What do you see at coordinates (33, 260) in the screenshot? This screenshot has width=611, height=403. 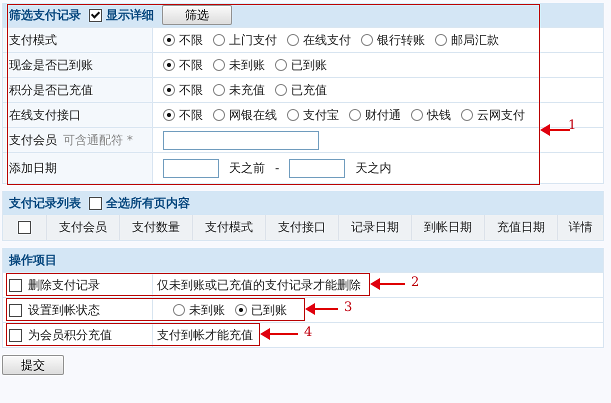 I see `section-title: 操作项目` at bounding box center [33, 260].